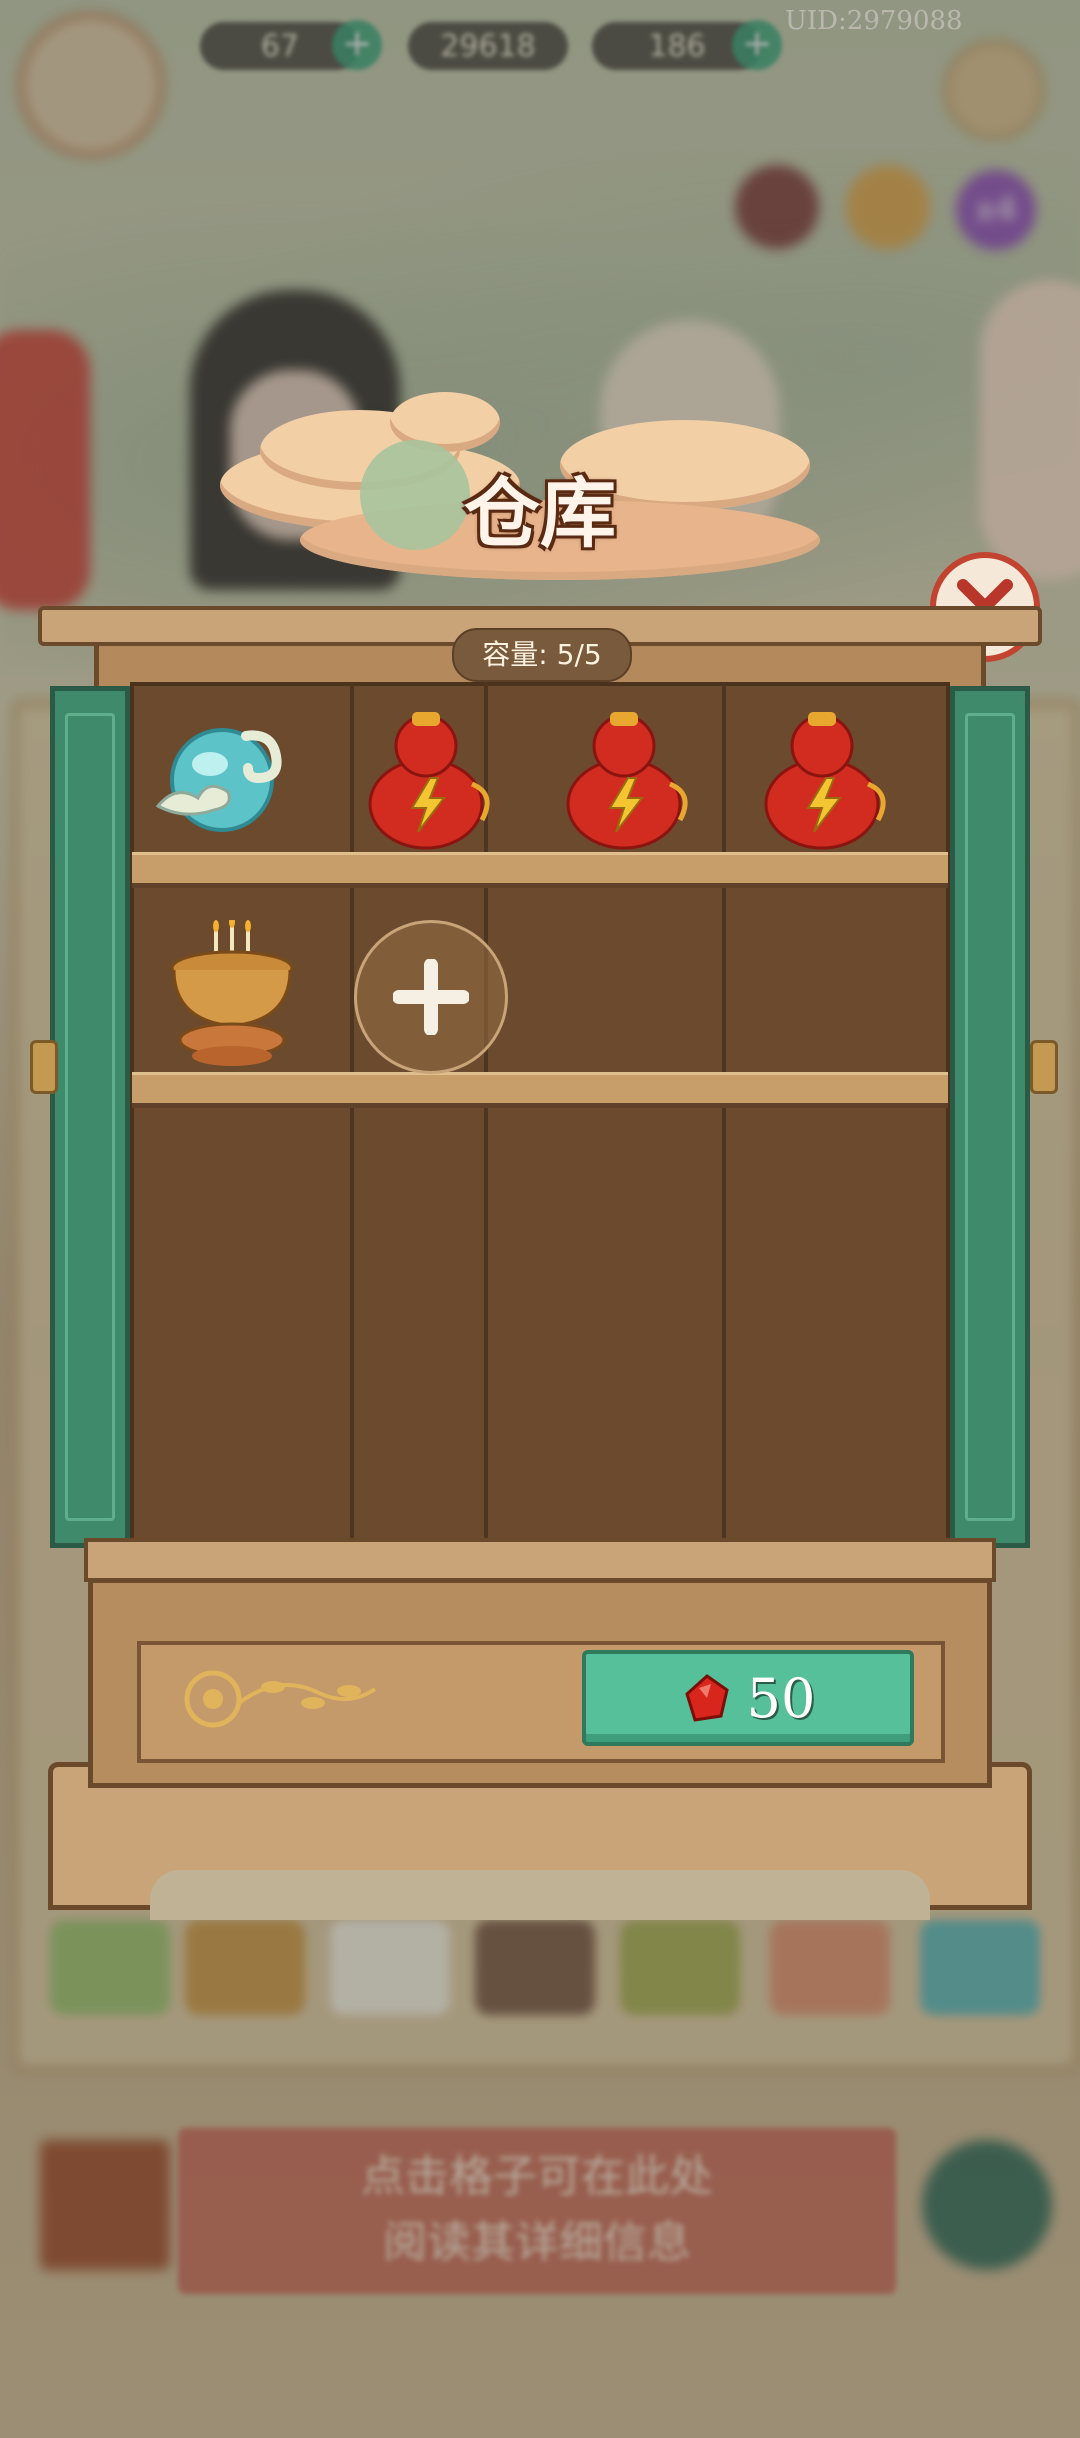 The image size is (1080, 2438). I want to click on add-slot-button, so click(431, 997).